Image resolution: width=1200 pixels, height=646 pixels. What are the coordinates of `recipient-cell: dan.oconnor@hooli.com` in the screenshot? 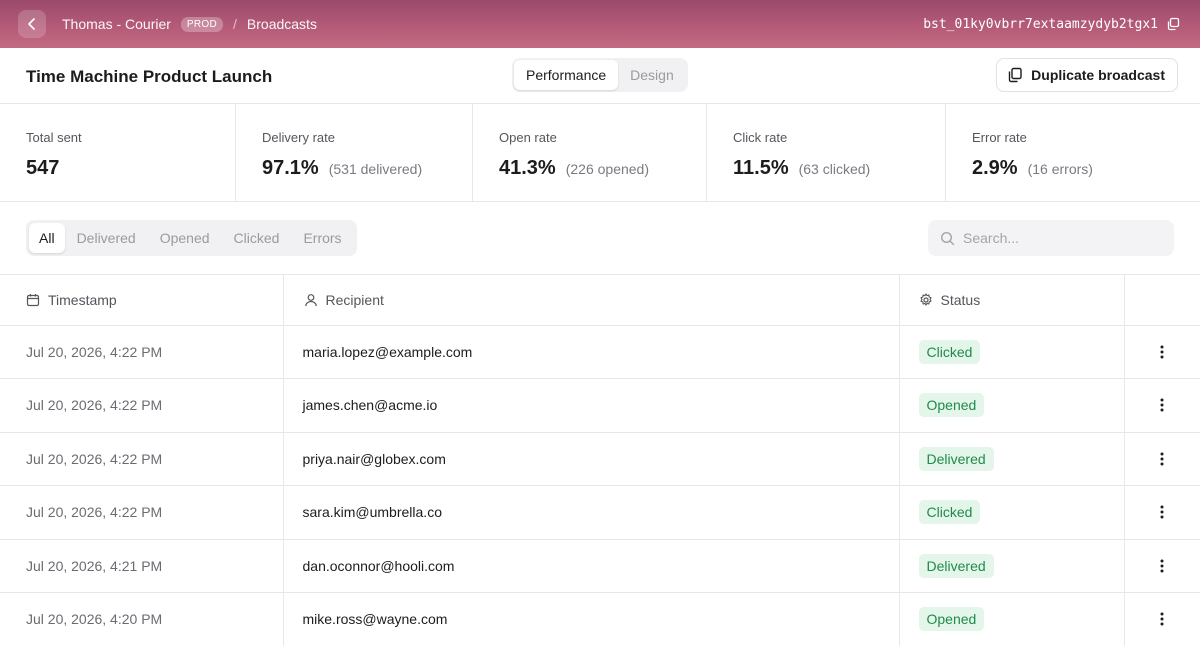 It's located at (591, 566).